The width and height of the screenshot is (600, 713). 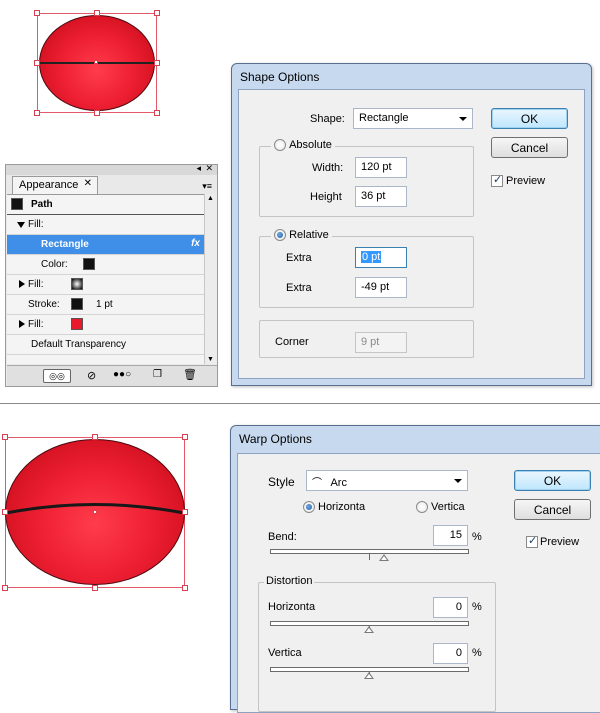 I want to click on dist-vertical-field: 0, so click(x=450, y=653).